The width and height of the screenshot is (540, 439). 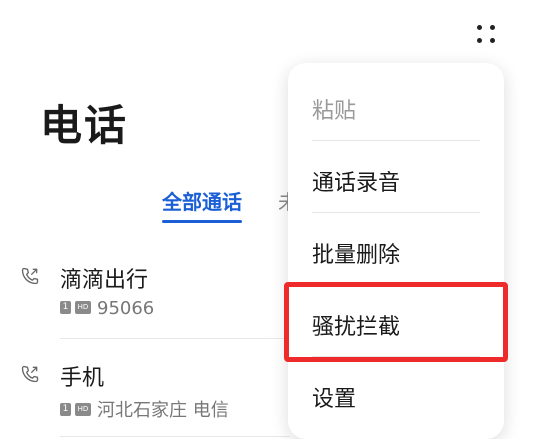 I want to click on call-detail: 1 HD 95066, so click(x=107, y=308).